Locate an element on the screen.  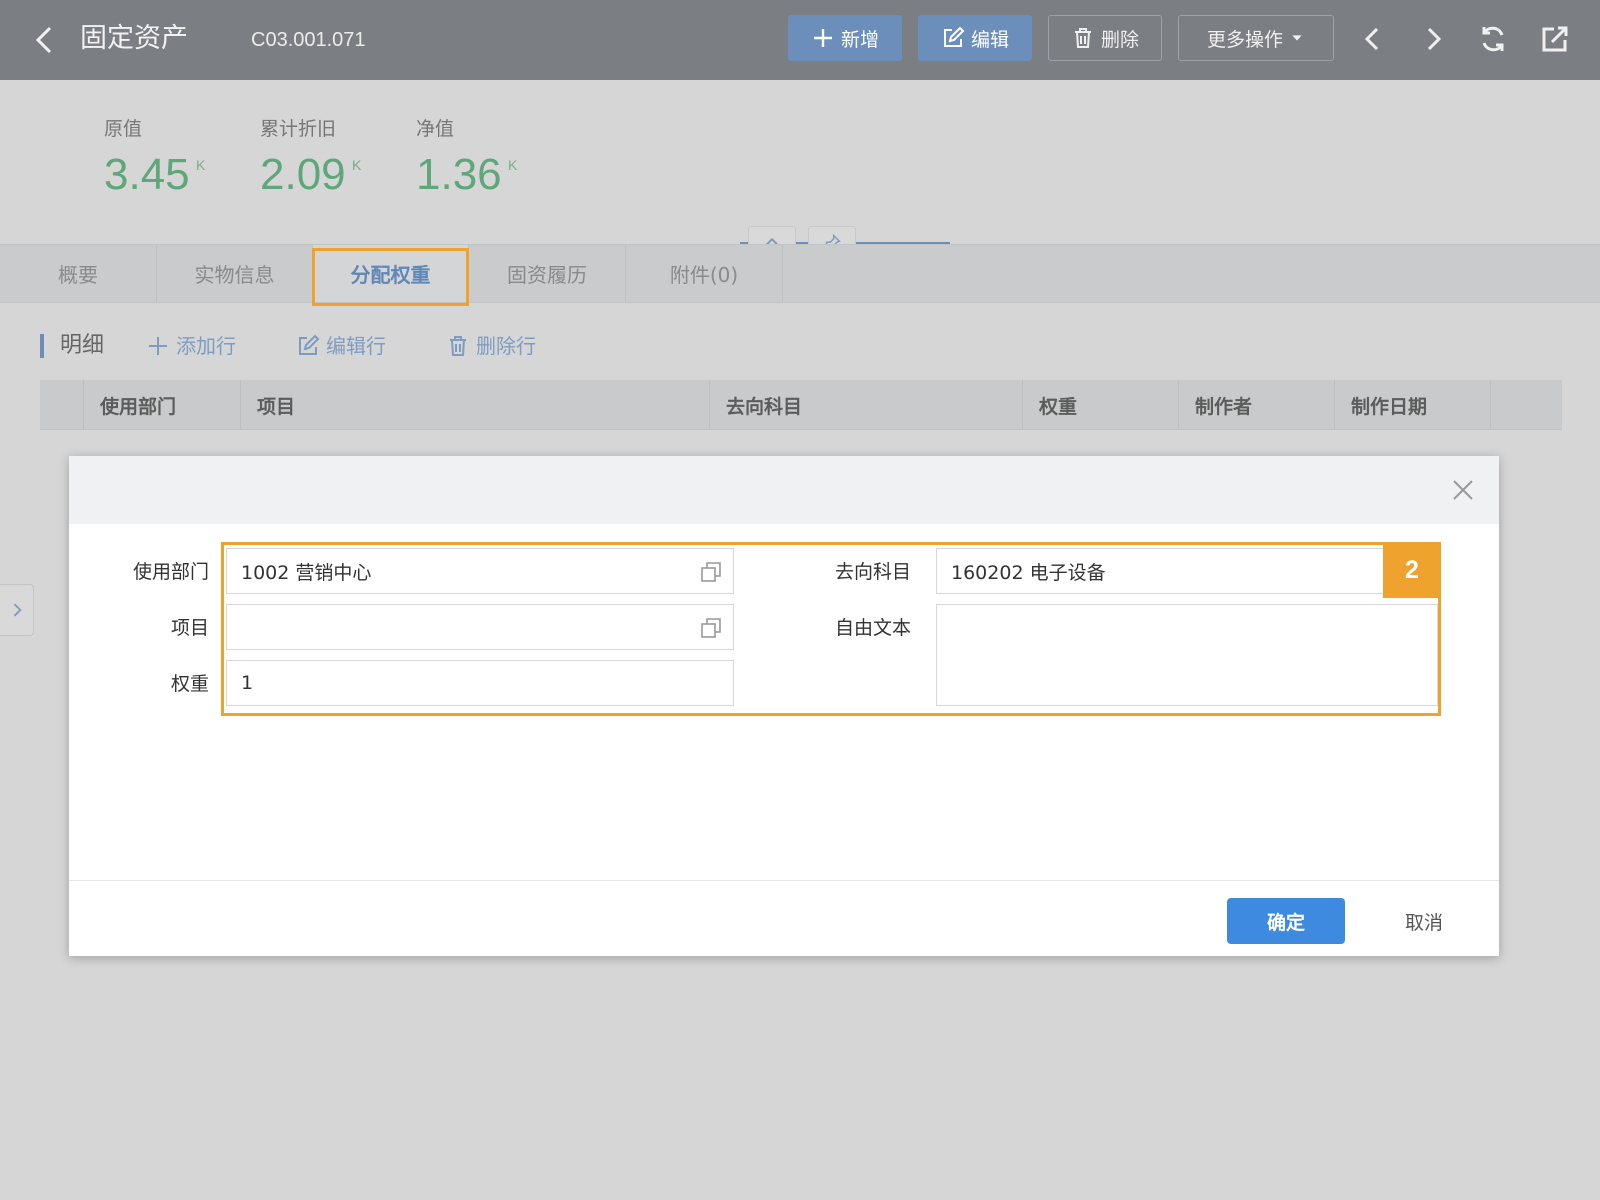
stat-value: 2.09 is located at coordinates (303, 174).